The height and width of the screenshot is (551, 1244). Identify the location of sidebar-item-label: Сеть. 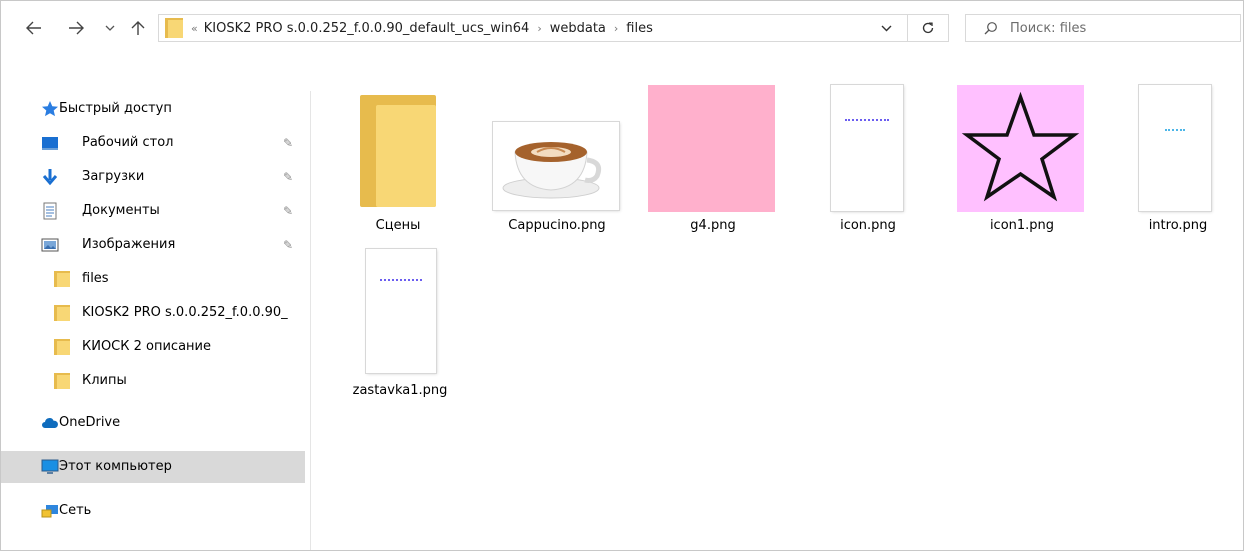
(75, 510).